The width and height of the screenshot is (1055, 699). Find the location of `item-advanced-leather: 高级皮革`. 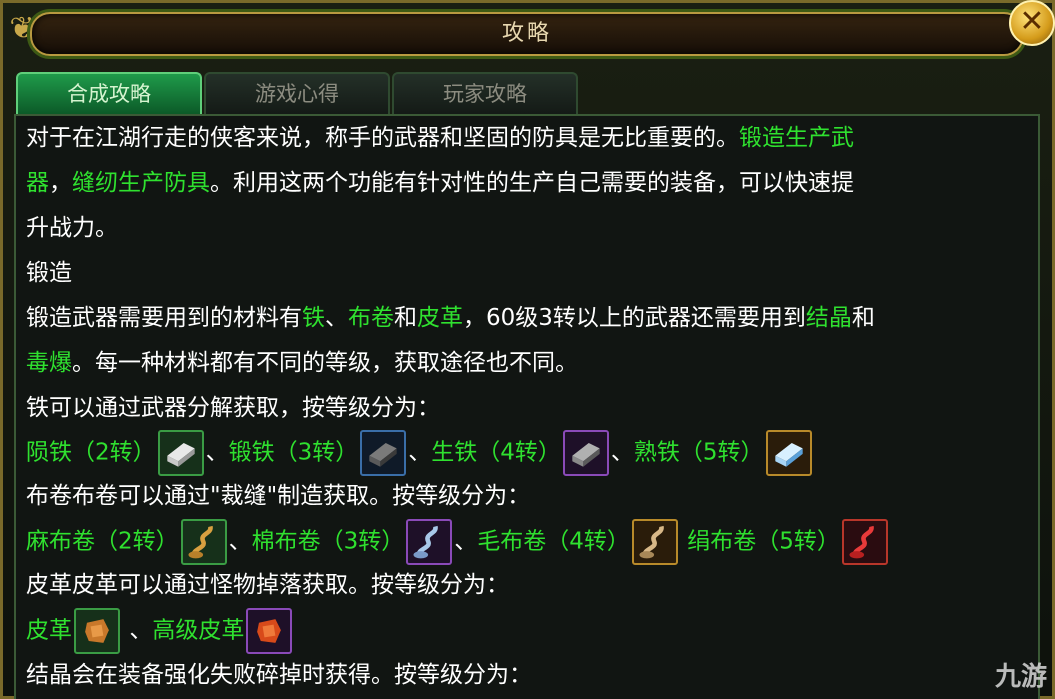

item-advanced-leather: 高级皮革 is located at coordinates (198, 630).